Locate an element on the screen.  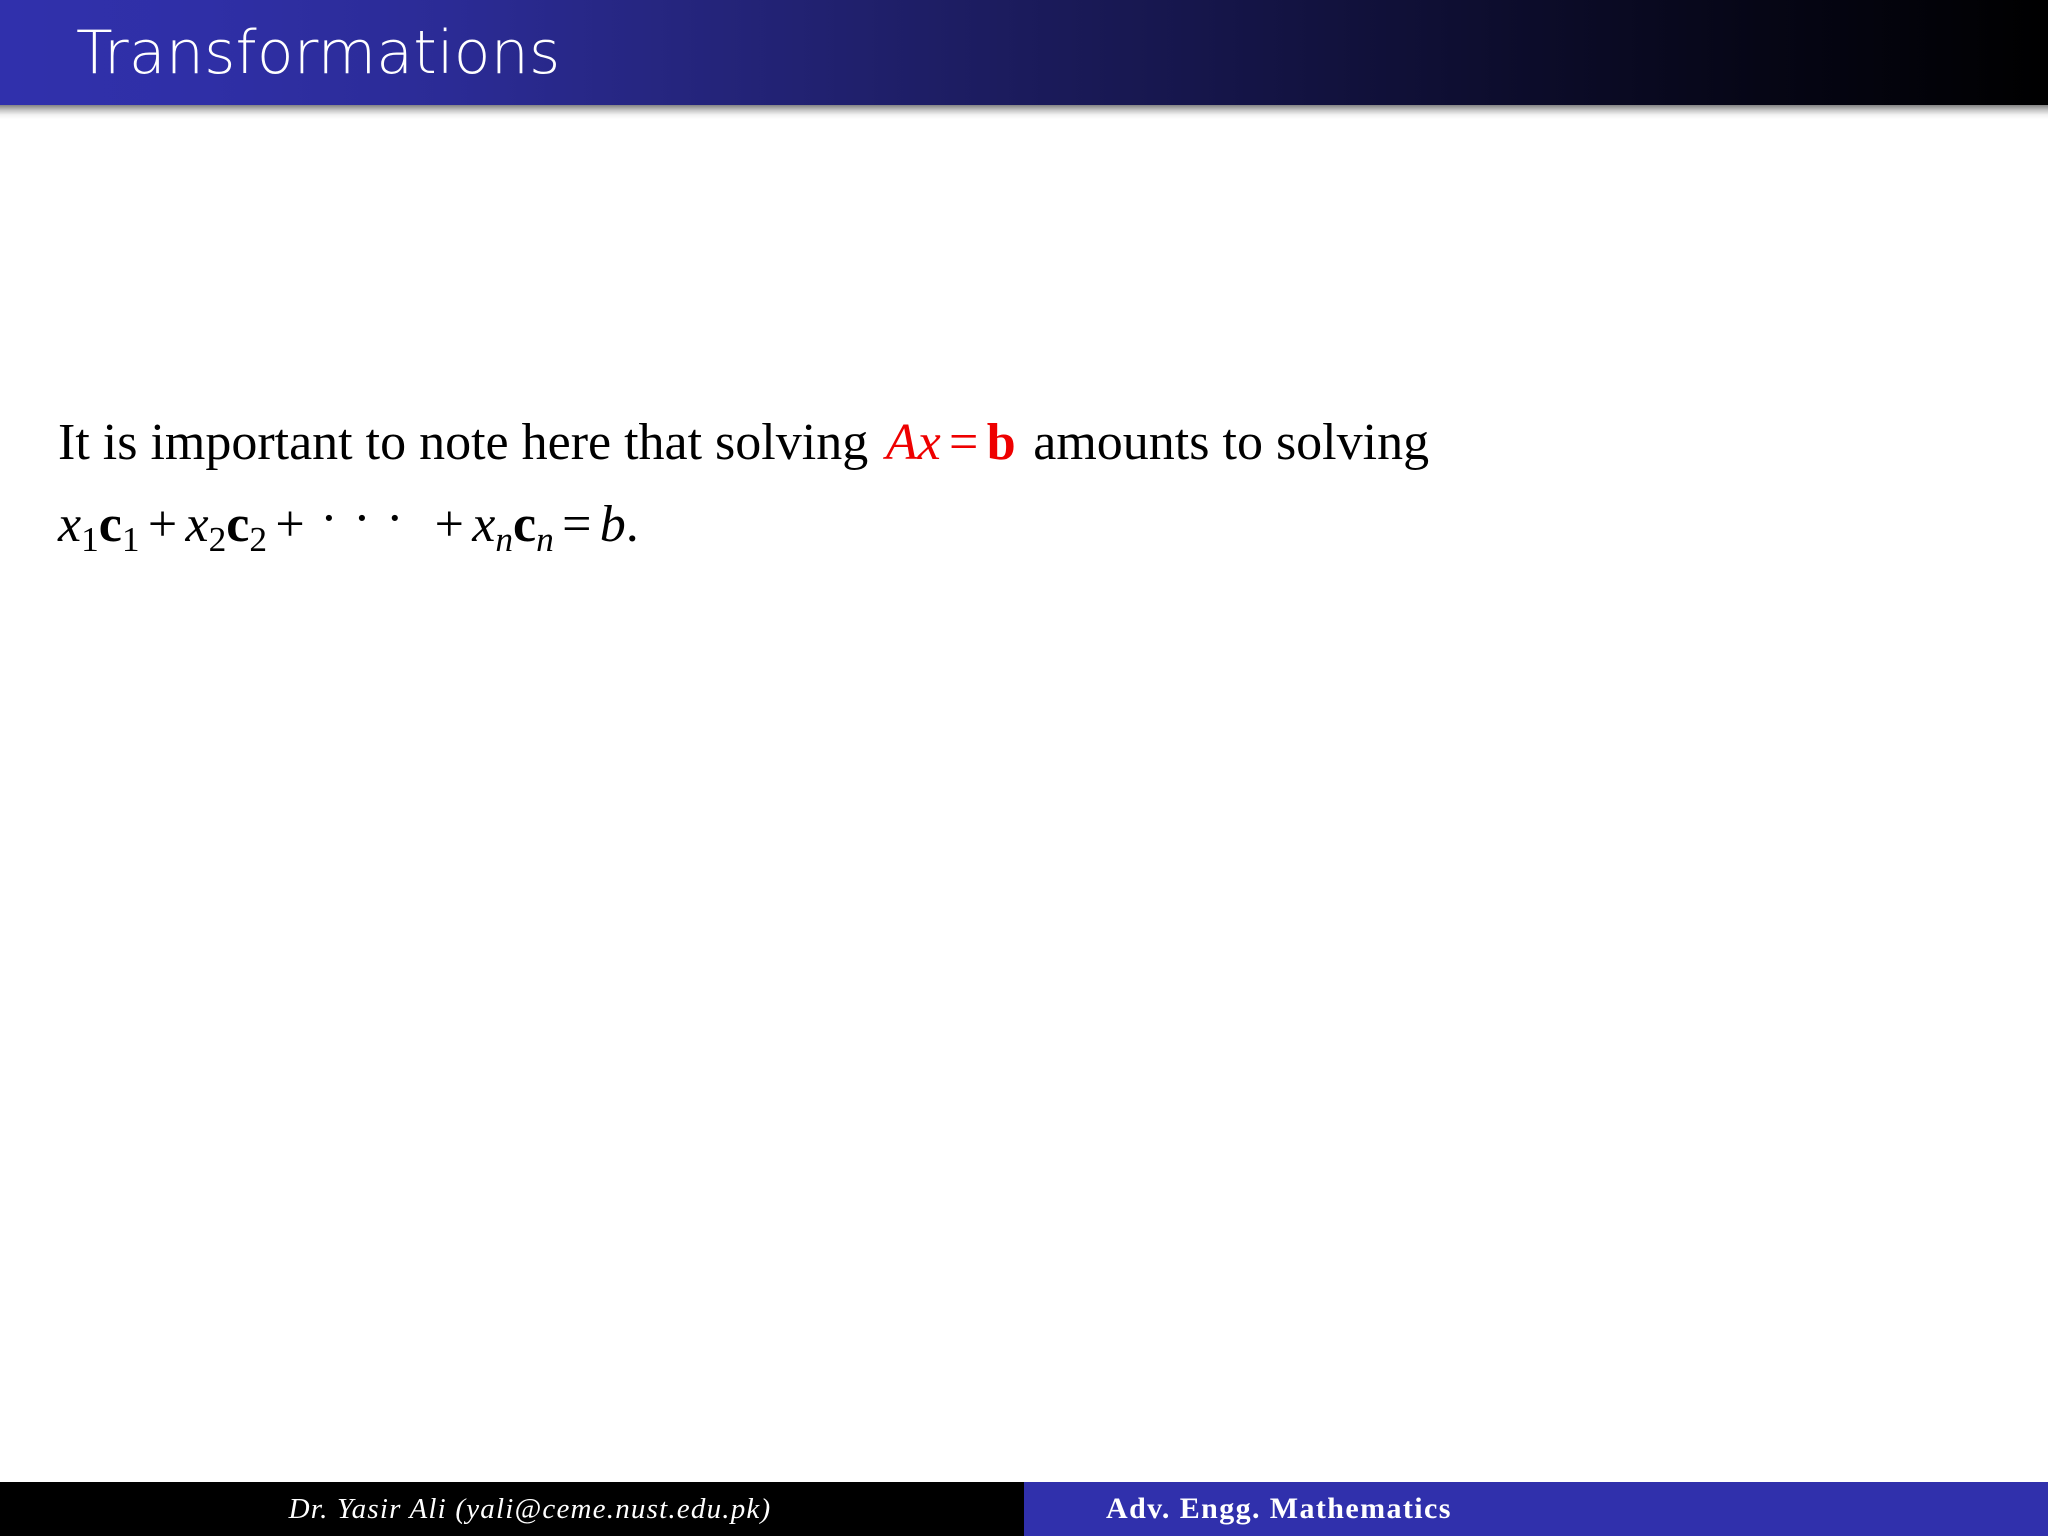
term2-coefficient: x is located at coordinates (197, 524).